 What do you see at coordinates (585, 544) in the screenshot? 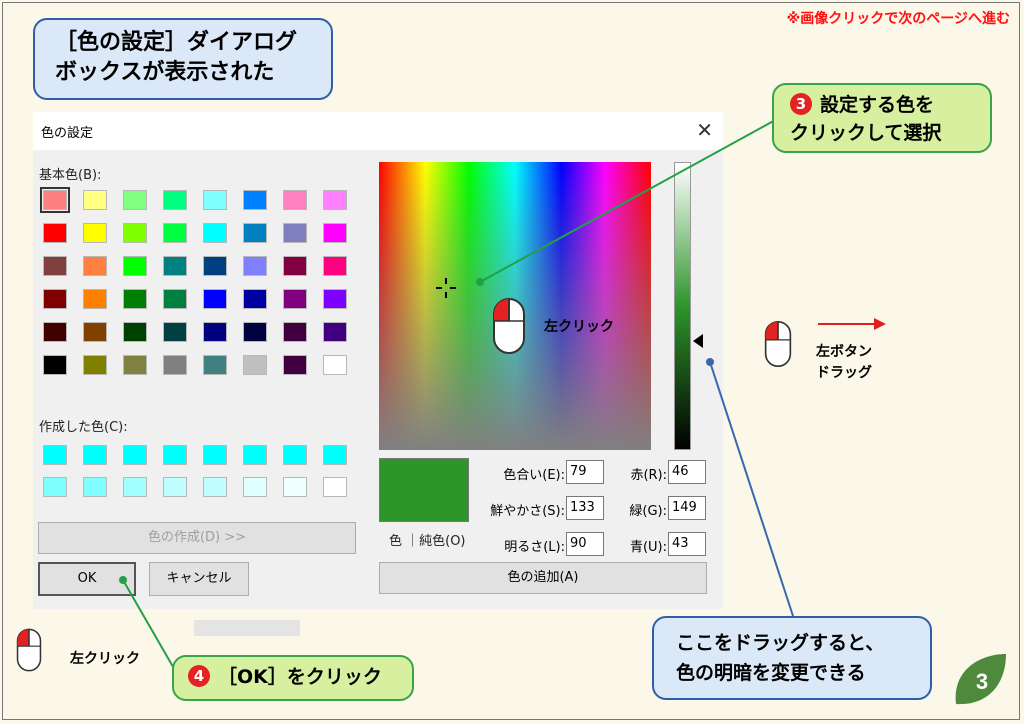
I see `luminance-field: 90` at bounding box center [585, 544].